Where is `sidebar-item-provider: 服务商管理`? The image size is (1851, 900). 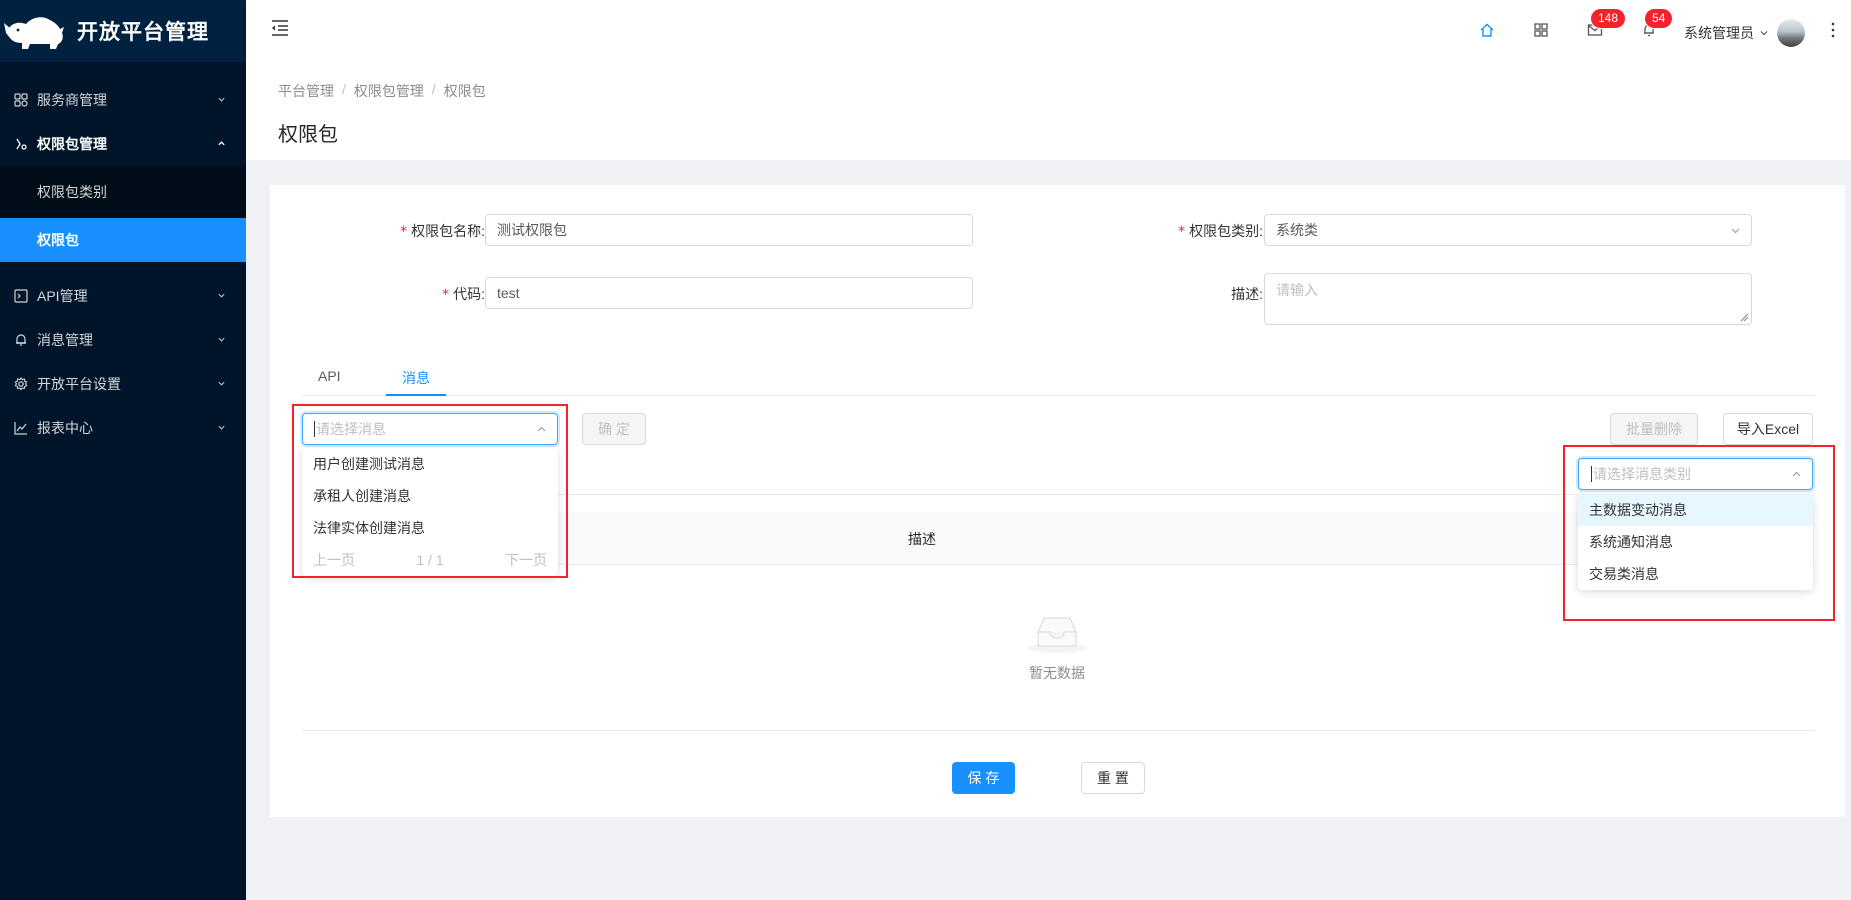 sidebar-item-provider: 服务商管理 is located at coordinates (123, 100).